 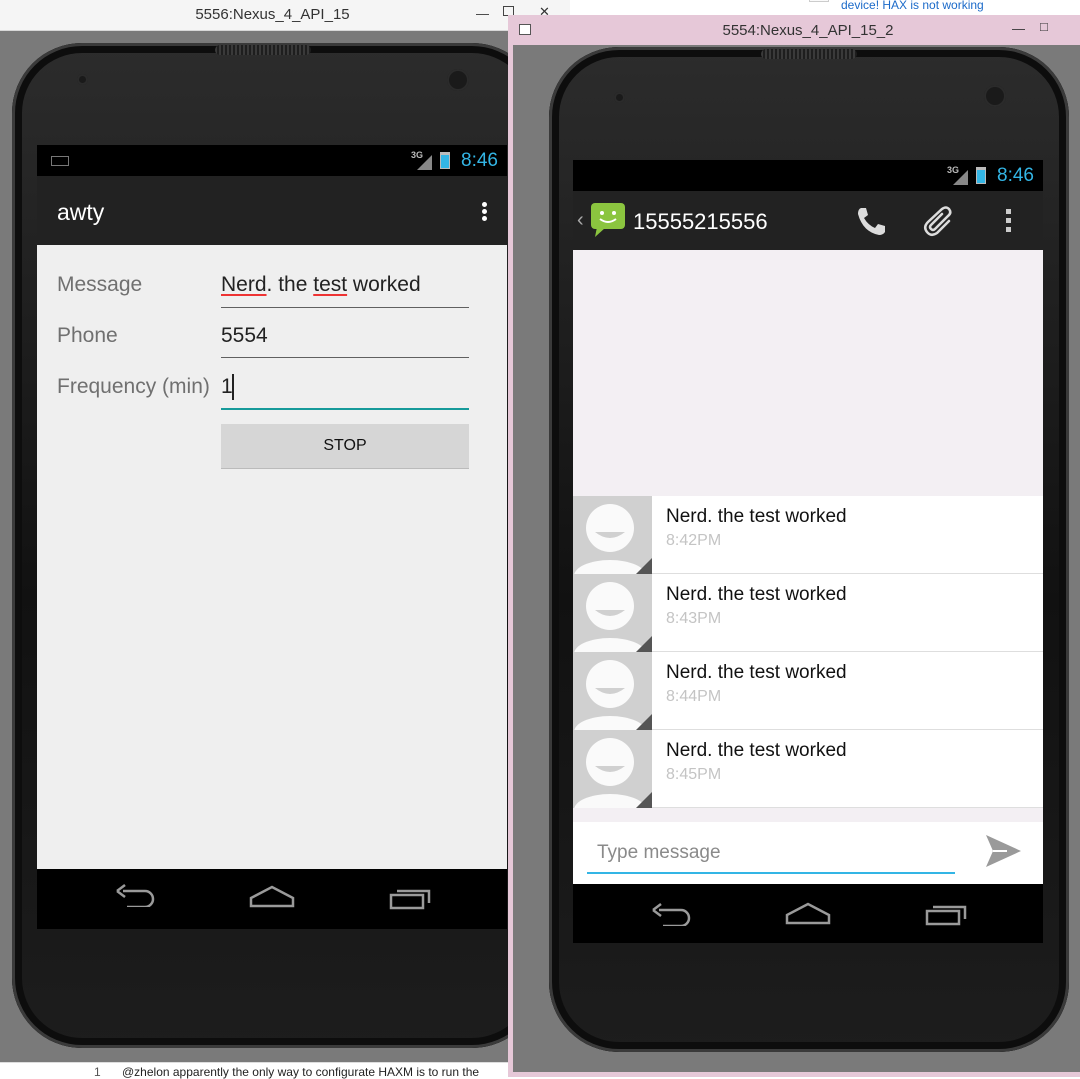 What do you see at coordinates (608, 222) in the screenshot?
I see `messaging-app-icon` at bounding box center [608, 222].